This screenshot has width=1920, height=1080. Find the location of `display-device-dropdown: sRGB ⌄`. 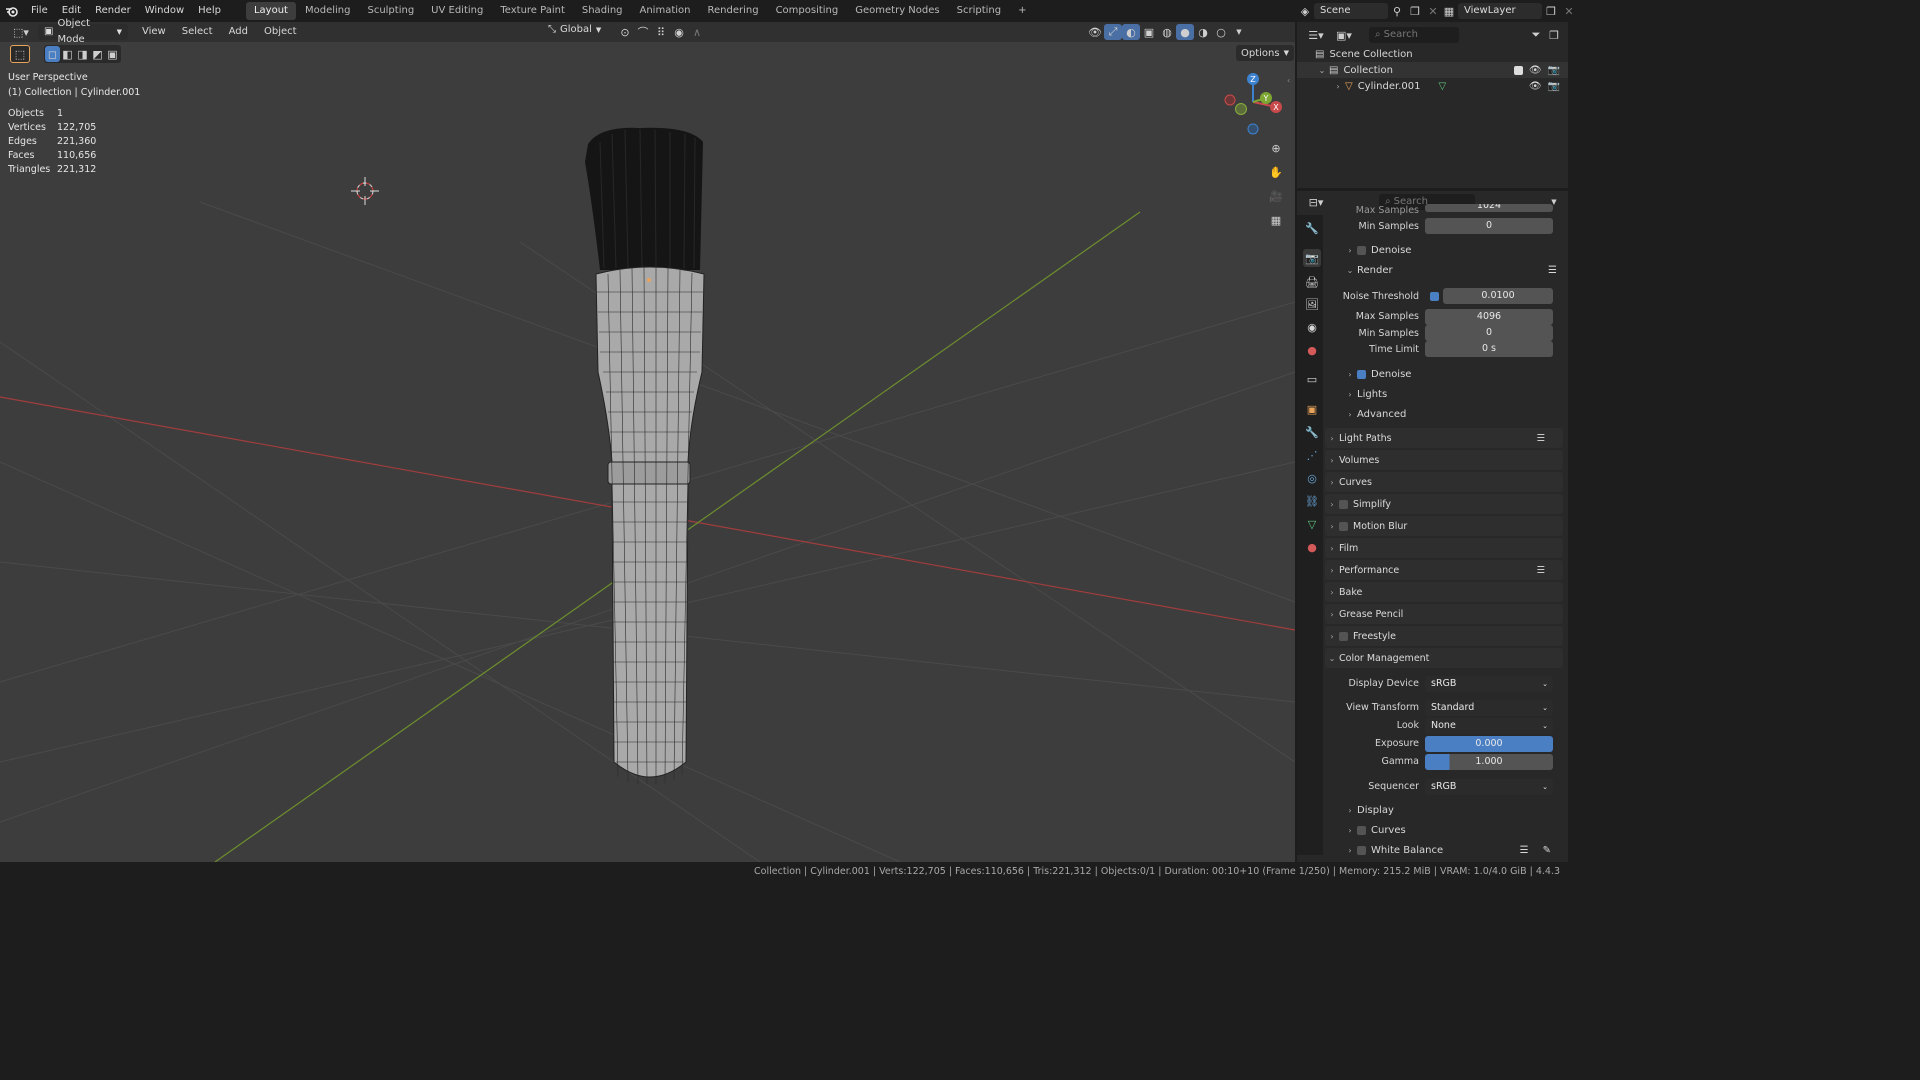

display-device-dropdown: sRGB ⌄ is located at coordinates (1489, 684).